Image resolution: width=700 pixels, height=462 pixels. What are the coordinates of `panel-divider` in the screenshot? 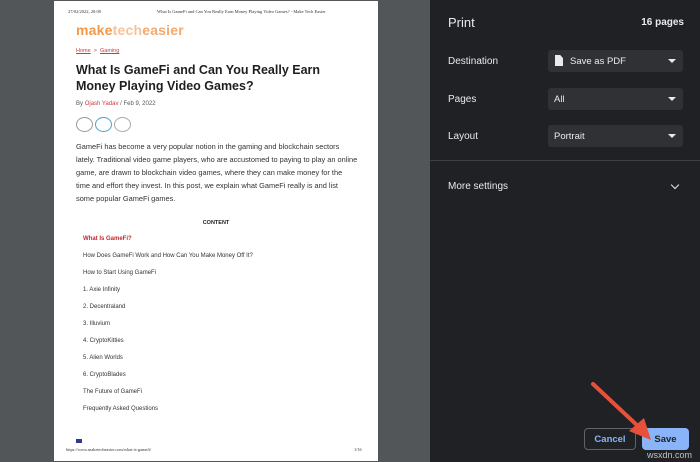 It's located at (565, 160).